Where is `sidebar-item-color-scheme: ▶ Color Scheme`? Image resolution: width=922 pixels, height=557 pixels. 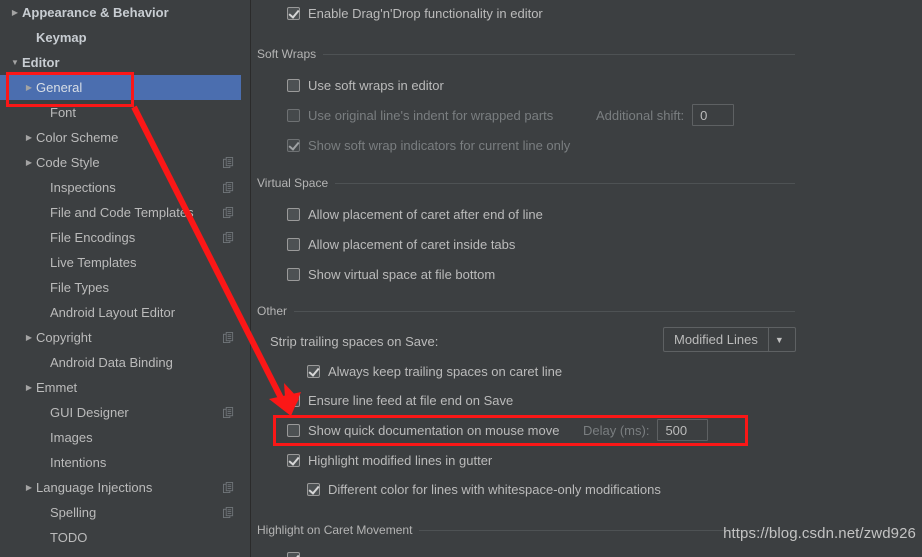 sidebar-item-color-scheme: ▶ Color Scheme is located at coordinates (125, 137).